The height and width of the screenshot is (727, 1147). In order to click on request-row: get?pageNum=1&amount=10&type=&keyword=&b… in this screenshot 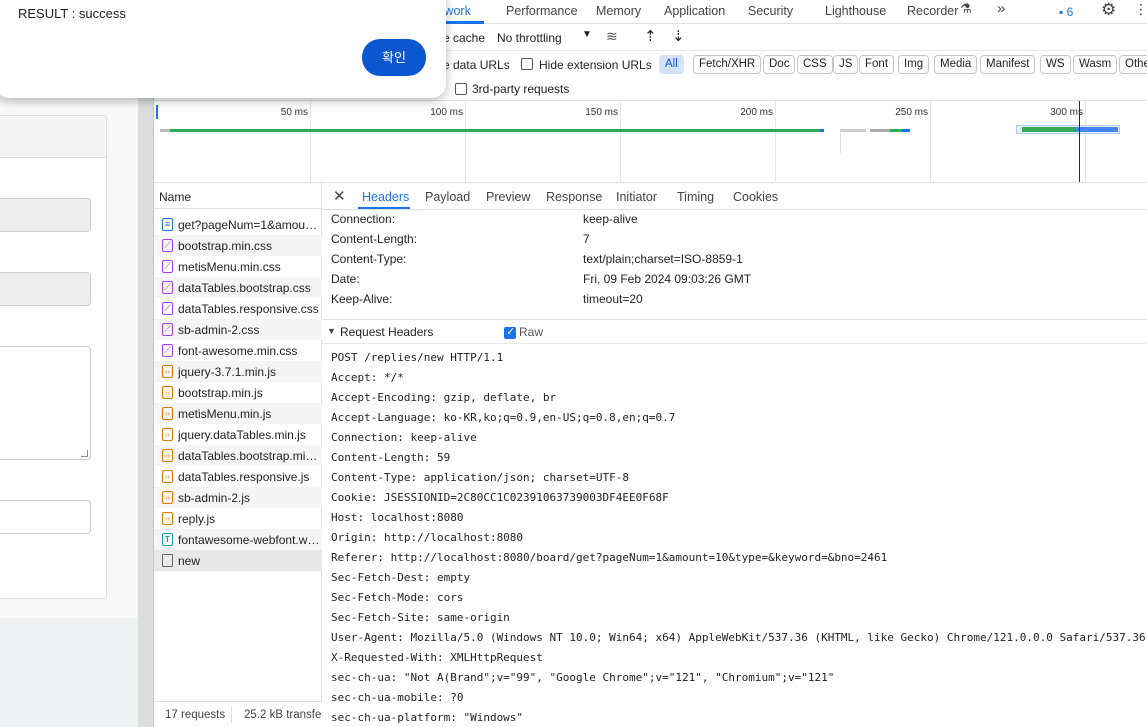, I will do `click(238, 224)`.